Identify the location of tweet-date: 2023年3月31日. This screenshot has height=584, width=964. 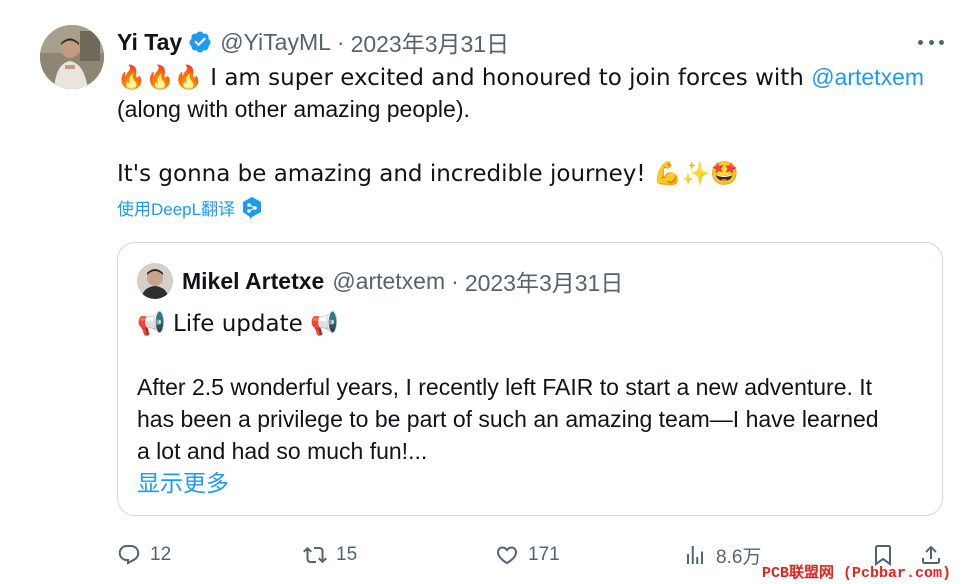
(430, 42).